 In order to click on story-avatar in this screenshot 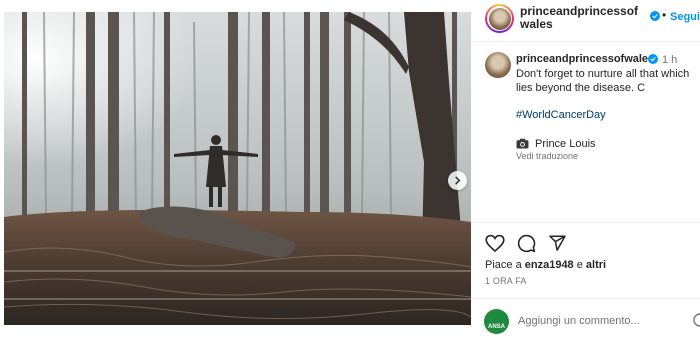, I will do `click(499, 18)`.